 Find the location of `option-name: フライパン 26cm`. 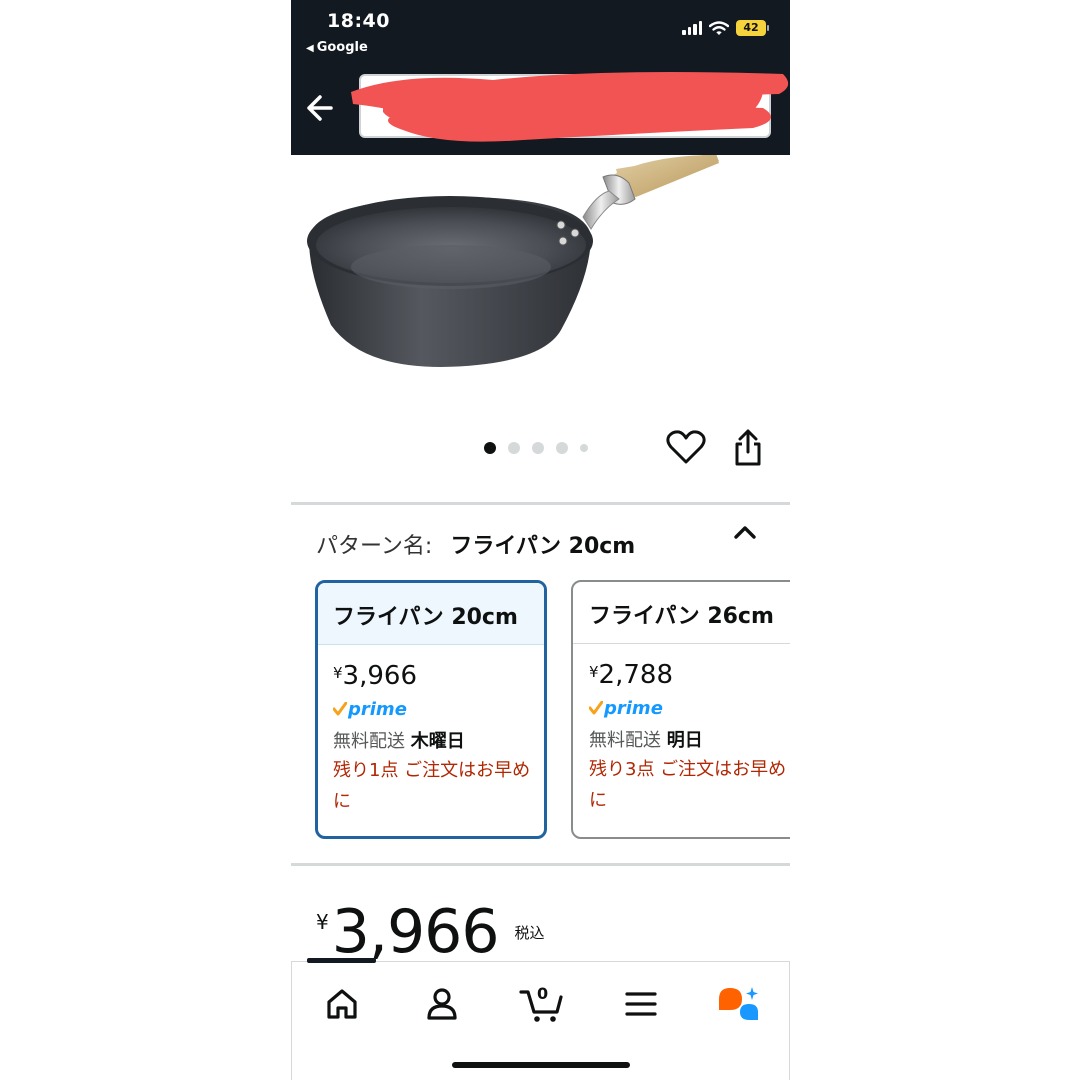

option-name: フライパン 26cm is located at coordinates (681, 613).